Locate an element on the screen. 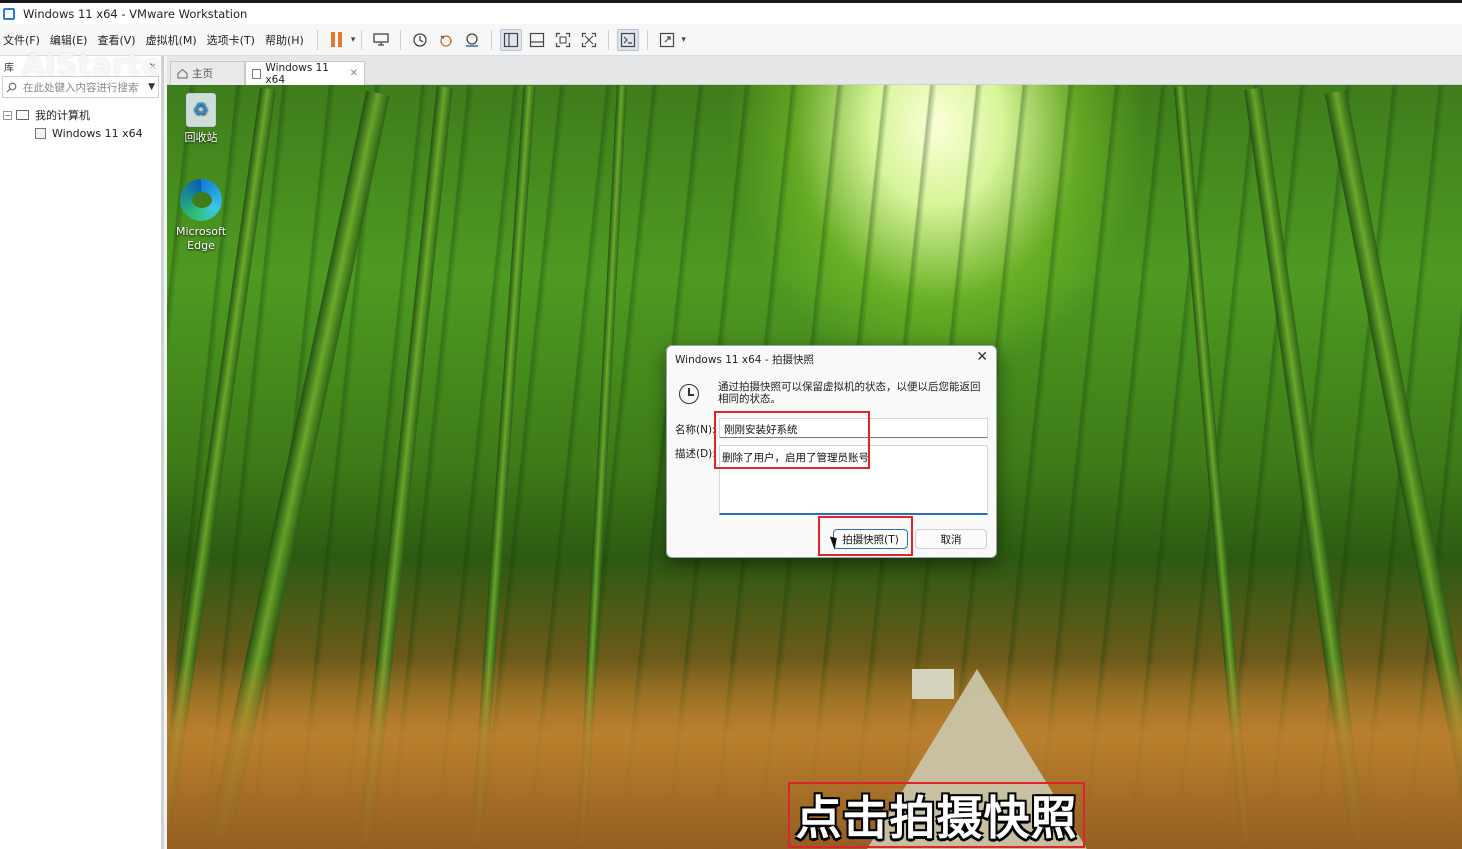  tree-item-my-computer: − 我的计算机 is located at coordinates (80, 115).